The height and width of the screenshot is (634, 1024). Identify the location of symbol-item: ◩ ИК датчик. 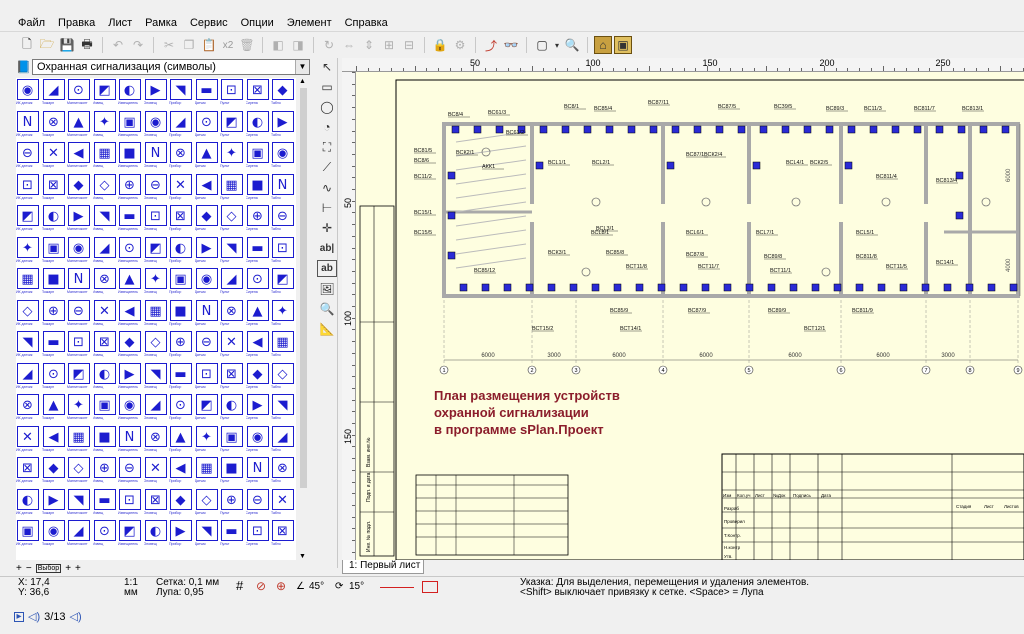
(28, 219).